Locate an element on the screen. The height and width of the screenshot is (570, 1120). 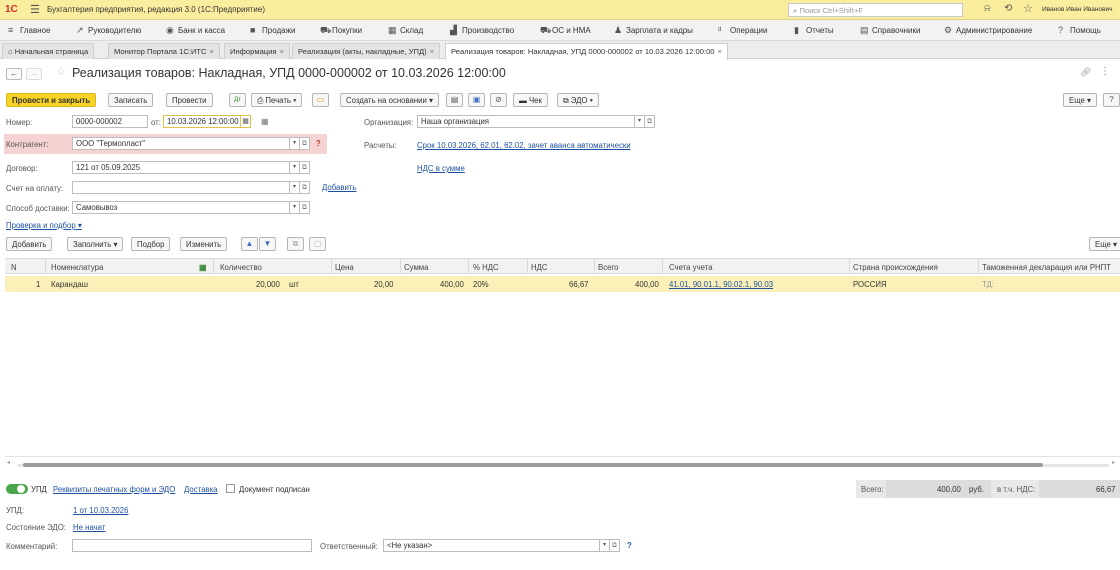
comment-field is located at coordinates (192, 545).